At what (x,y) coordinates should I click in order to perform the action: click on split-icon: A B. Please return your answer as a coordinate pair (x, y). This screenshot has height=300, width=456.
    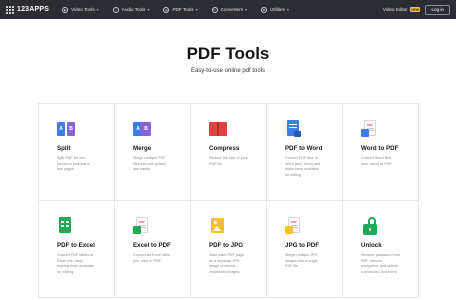
    Looking at the image, I should click on (66, 129).